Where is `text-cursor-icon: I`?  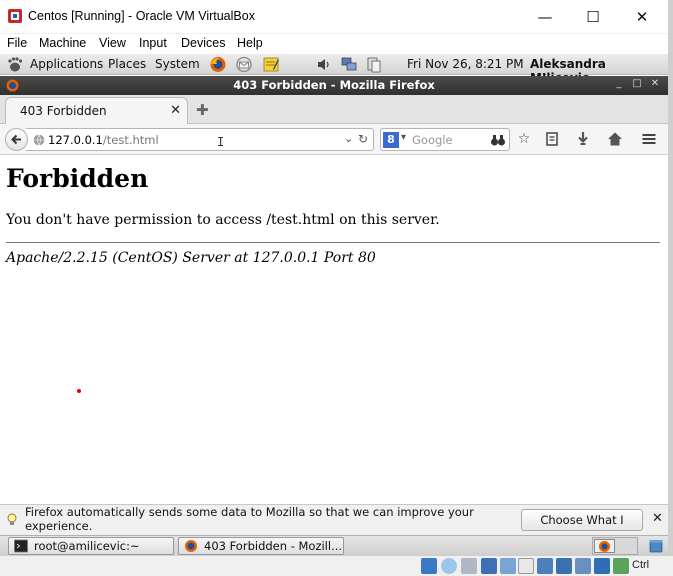 text-cursor-icon: I is located at coordinates (221, 142).